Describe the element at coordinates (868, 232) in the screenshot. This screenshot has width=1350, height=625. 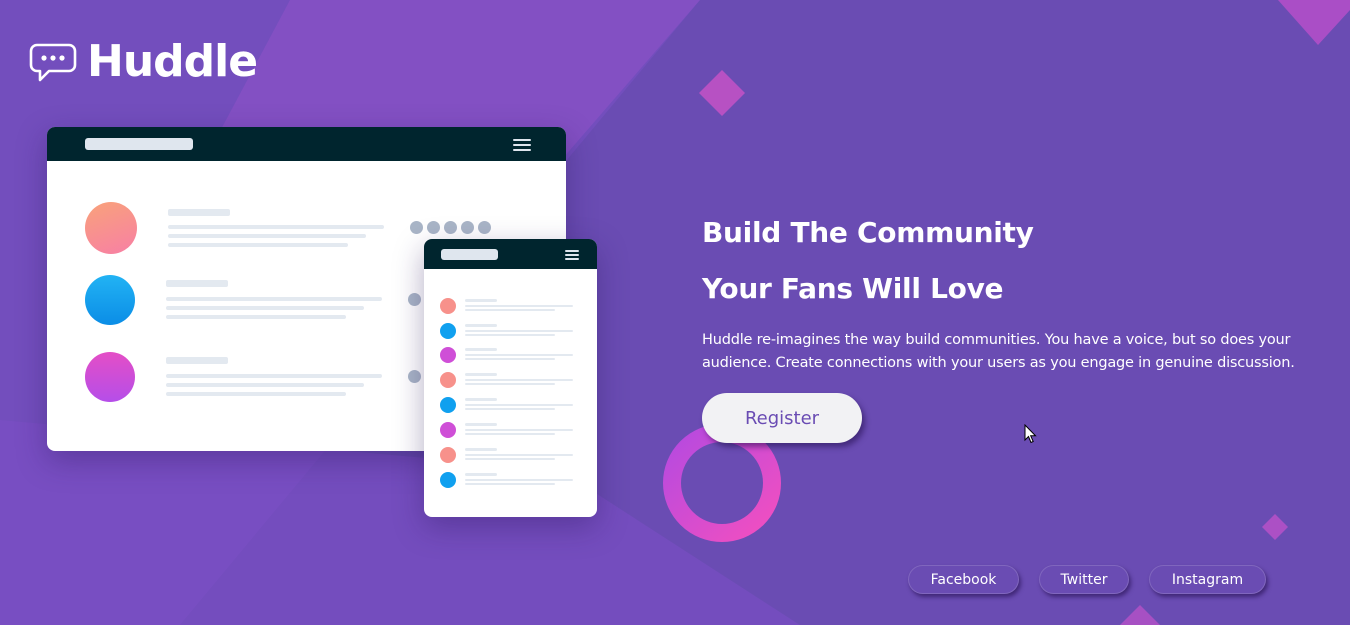
I see `hero-title-line1: Build The Community` at that location.